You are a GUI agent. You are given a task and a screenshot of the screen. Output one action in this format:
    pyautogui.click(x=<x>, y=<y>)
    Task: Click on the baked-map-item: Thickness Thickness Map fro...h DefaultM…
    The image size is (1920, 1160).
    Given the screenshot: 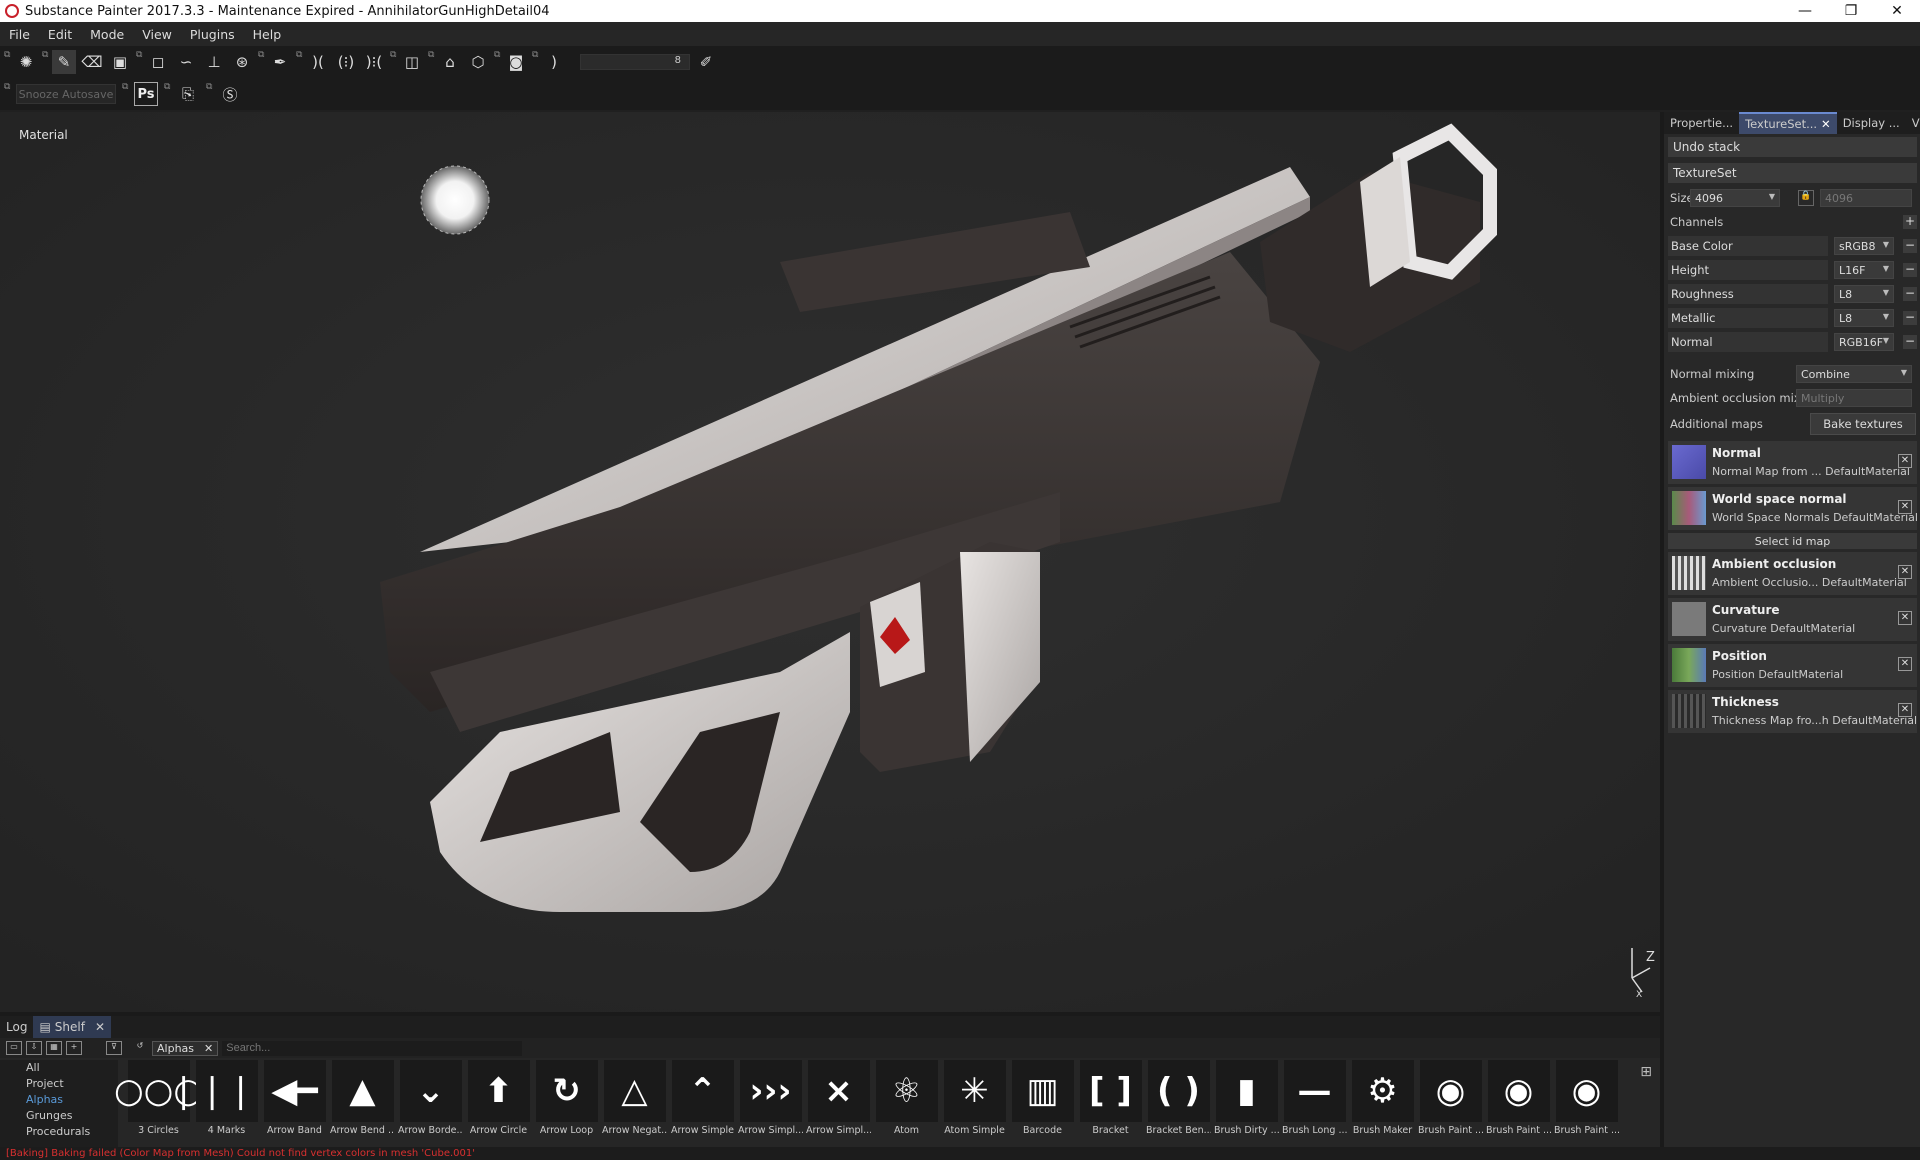 What is the action you would take?
    pyautogui.click(x=1792, y=711)
    